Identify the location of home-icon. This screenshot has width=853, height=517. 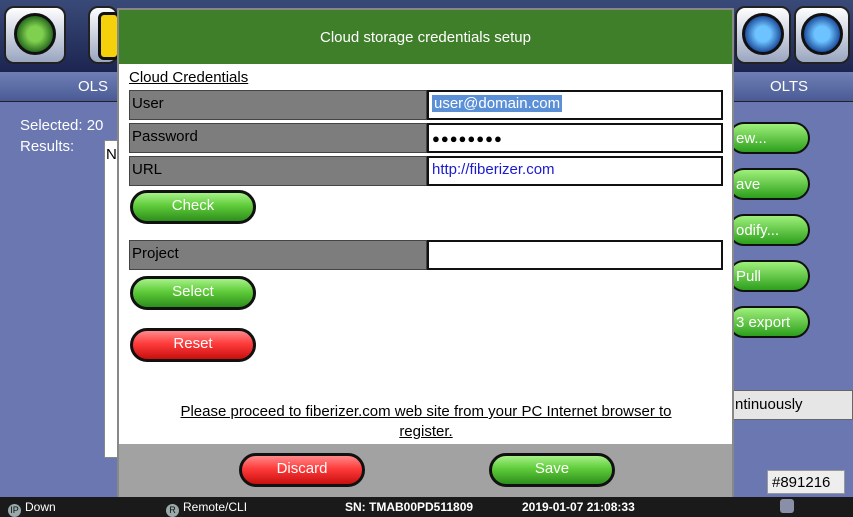
(35, 34).